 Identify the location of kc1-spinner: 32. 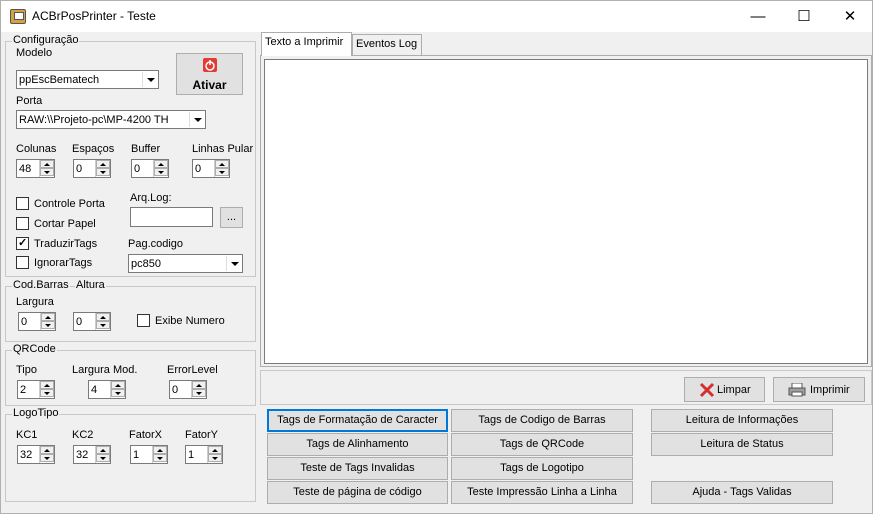
(36, 454).